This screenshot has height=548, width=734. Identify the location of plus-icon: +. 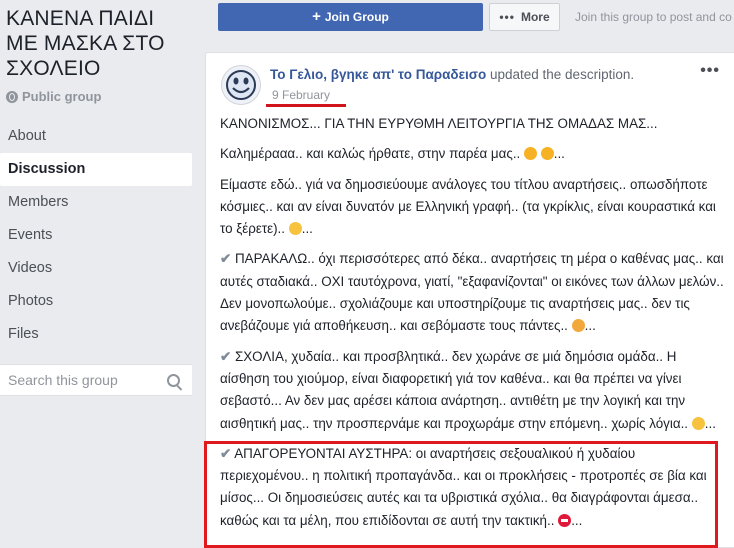
(316, 16).